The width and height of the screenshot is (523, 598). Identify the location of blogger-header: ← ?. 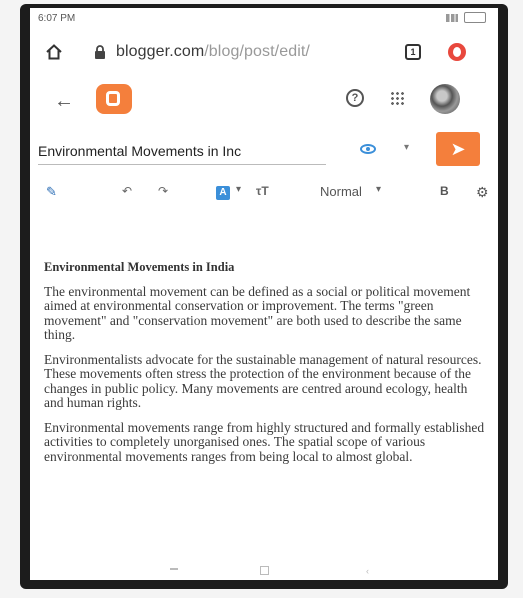
(264, 102).